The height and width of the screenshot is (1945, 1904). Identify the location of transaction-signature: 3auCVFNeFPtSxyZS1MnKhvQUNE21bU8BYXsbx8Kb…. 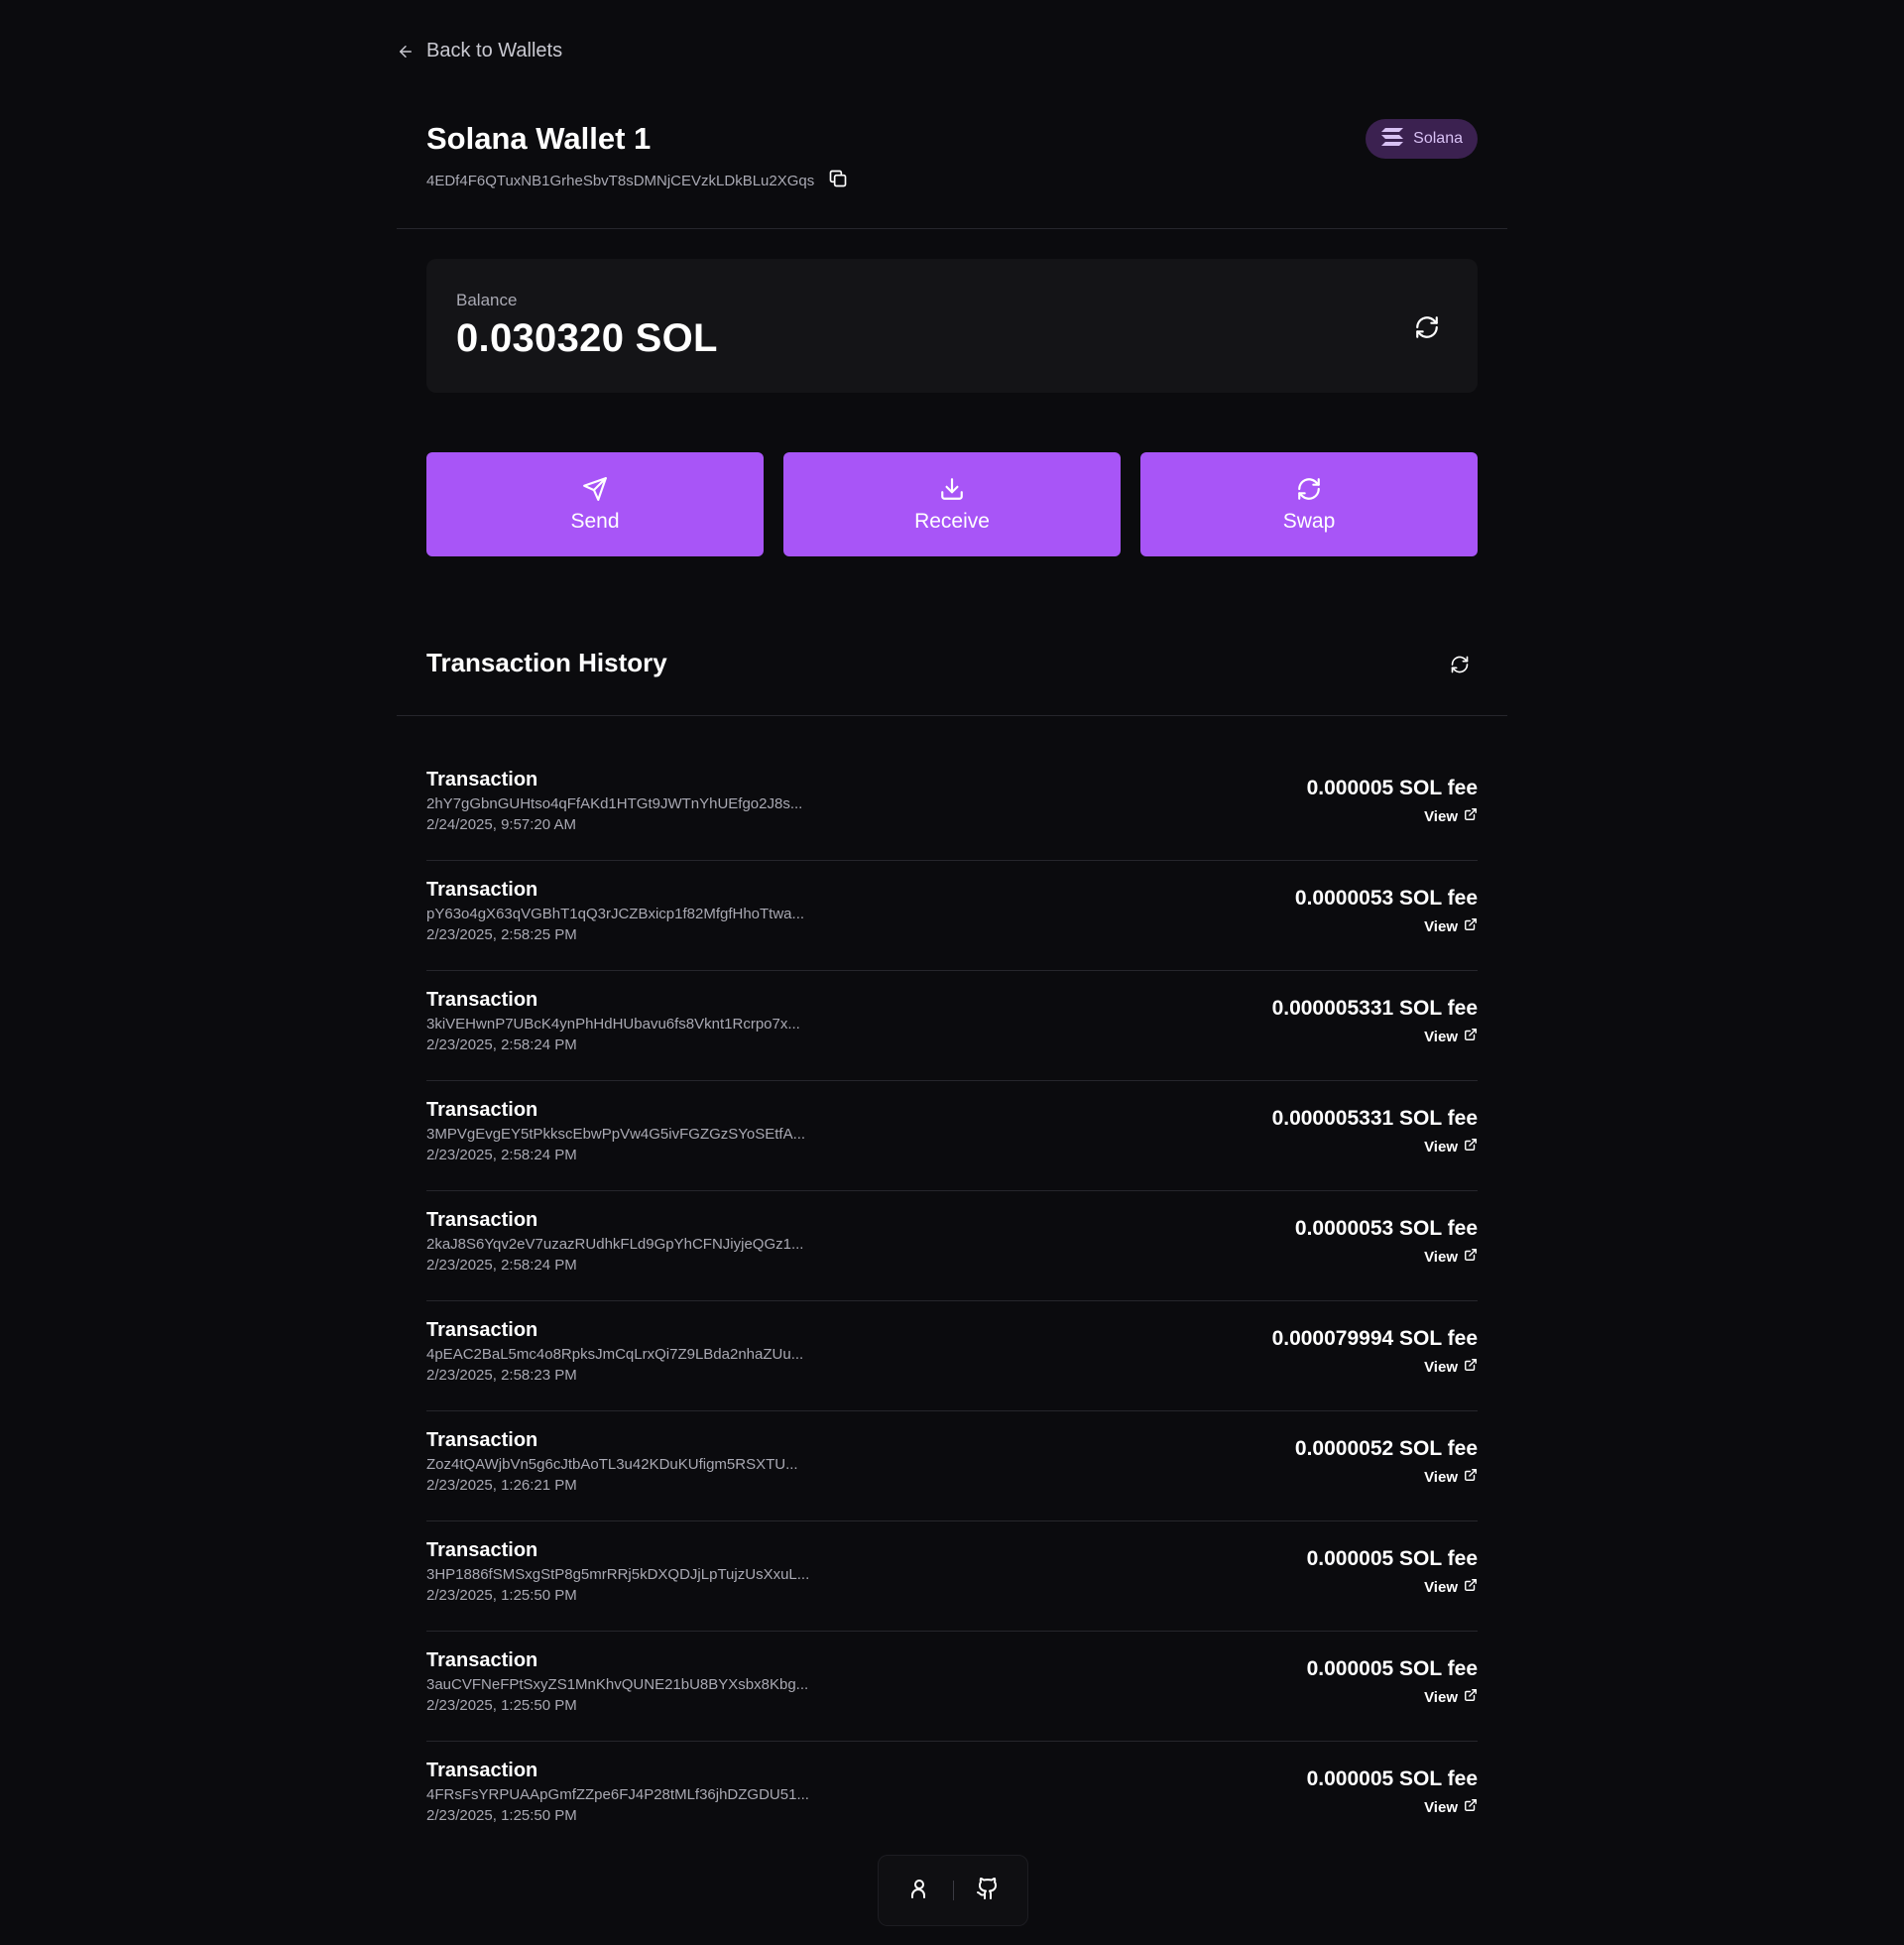
(617, 1684).